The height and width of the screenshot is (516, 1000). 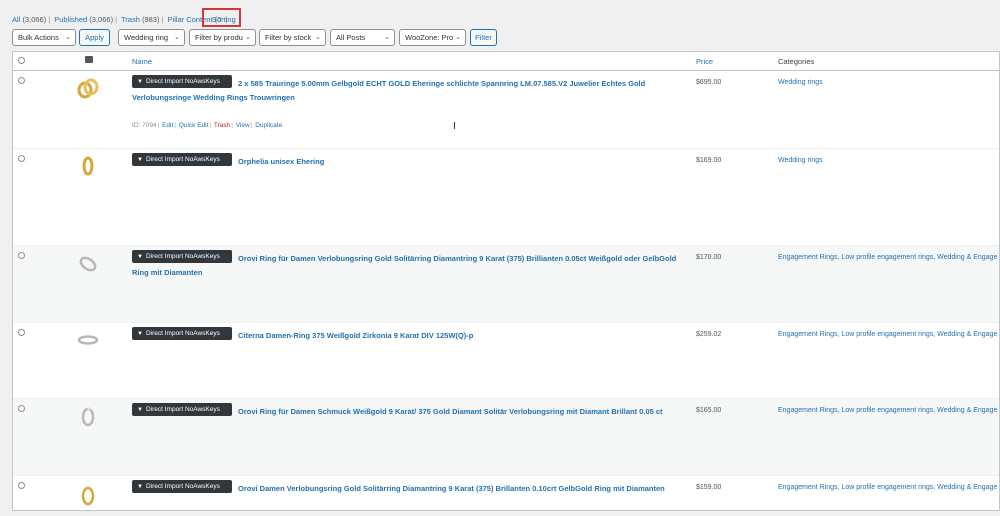 I want to click on quick-edit-link: Quick Edit, so click(x=194, y=125).